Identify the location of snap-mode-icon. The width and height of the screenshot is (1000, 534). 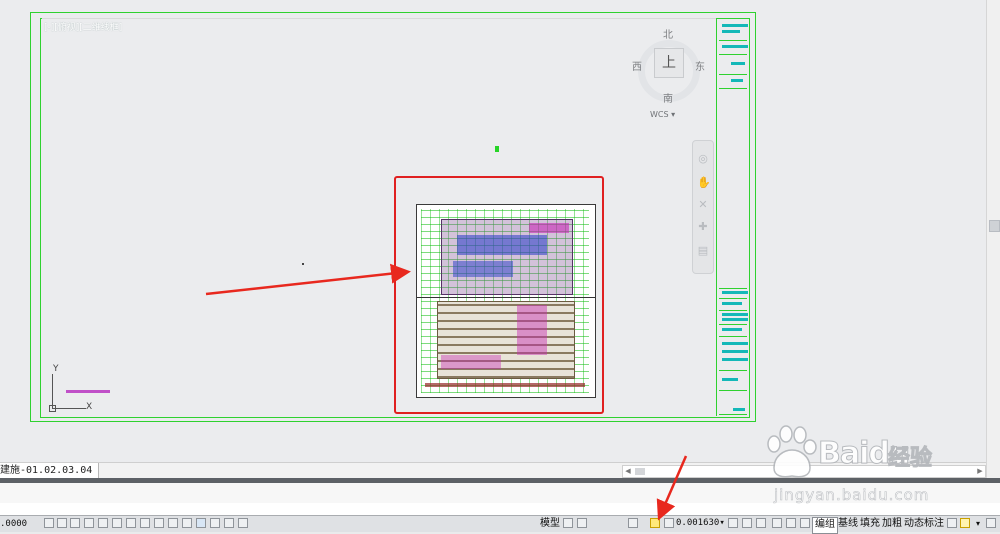
(62, 523).